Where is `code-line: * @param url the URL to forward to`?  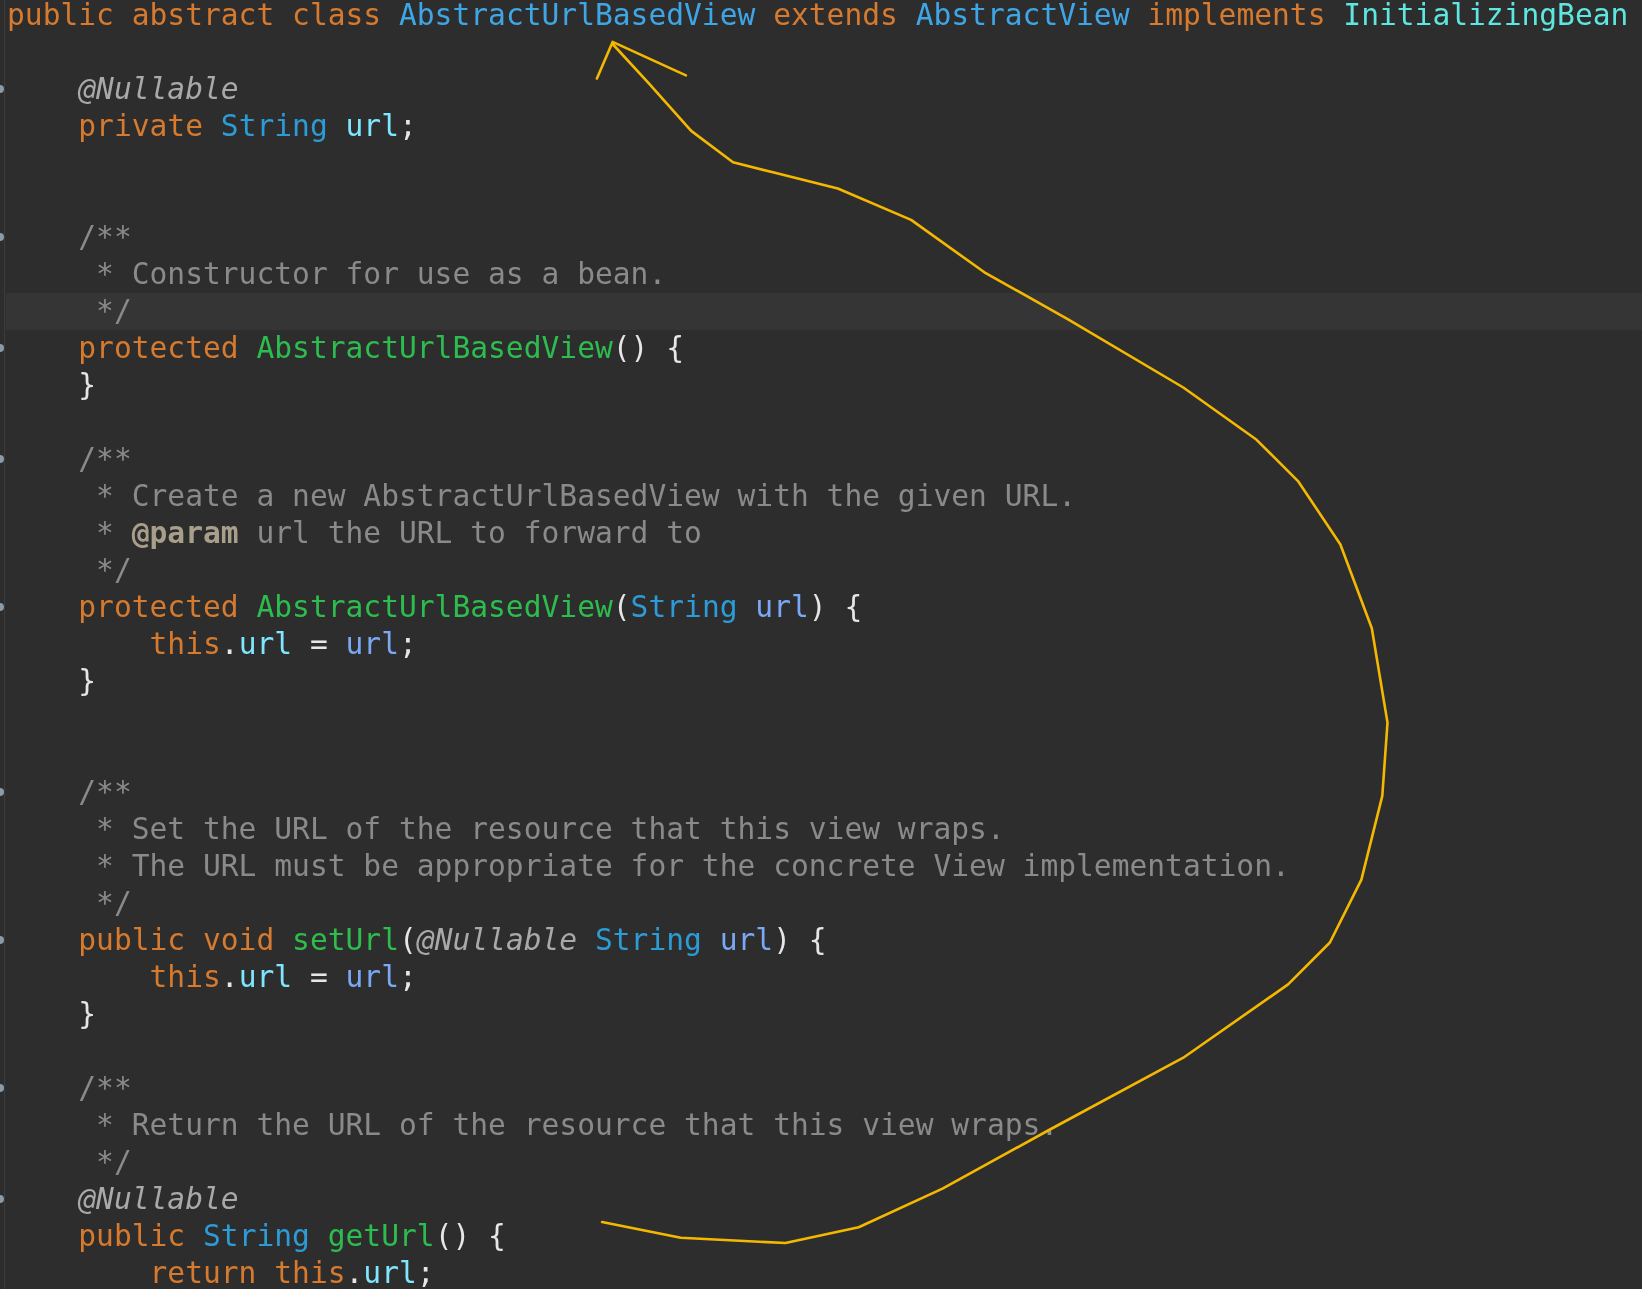 code-line: * @param url the URL to forward to is located at coordinates (398, 533).